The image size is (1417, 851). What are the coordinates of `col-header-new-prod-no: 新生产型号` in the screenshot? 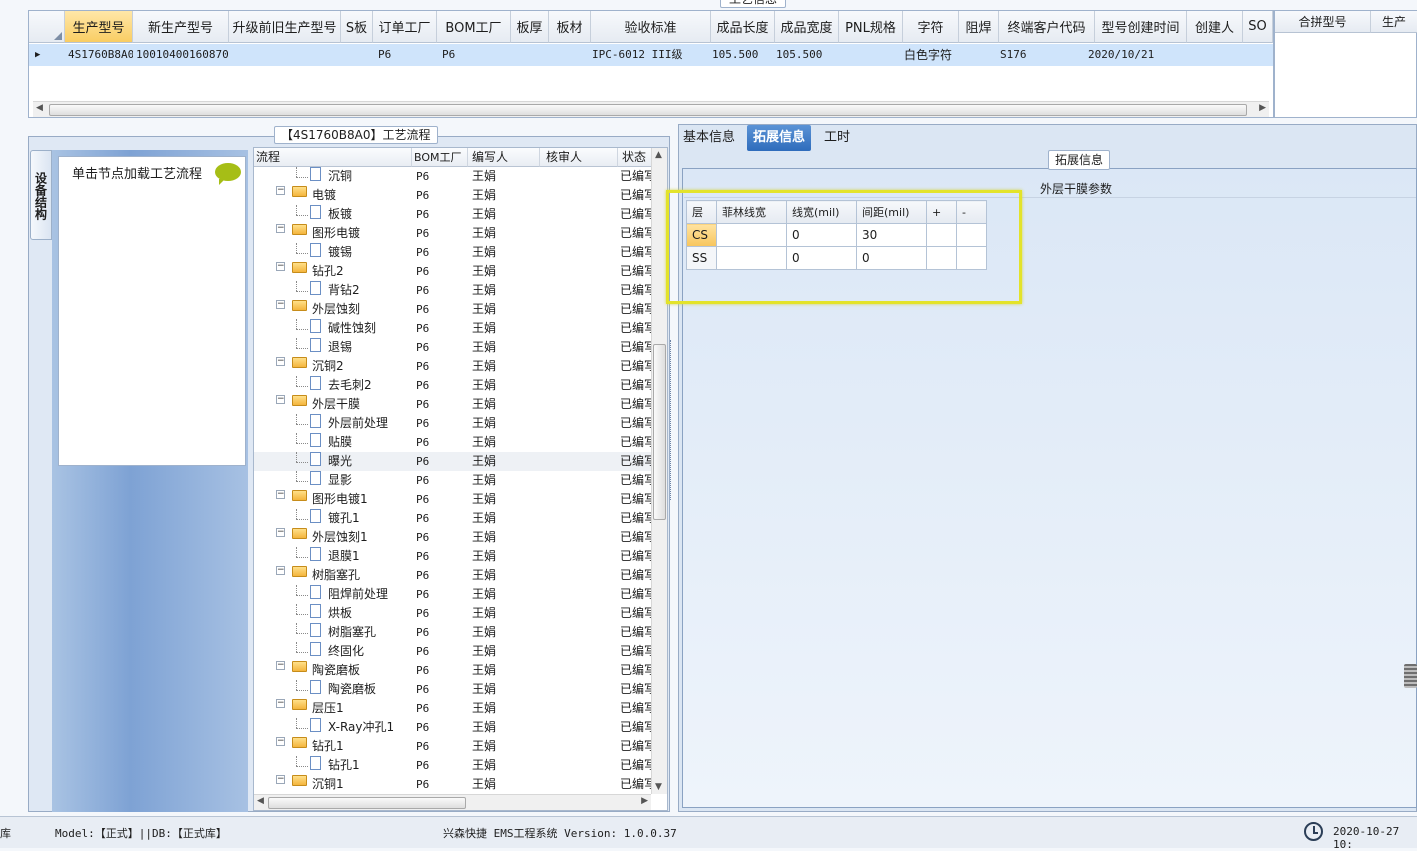 It's located at (181, 27).